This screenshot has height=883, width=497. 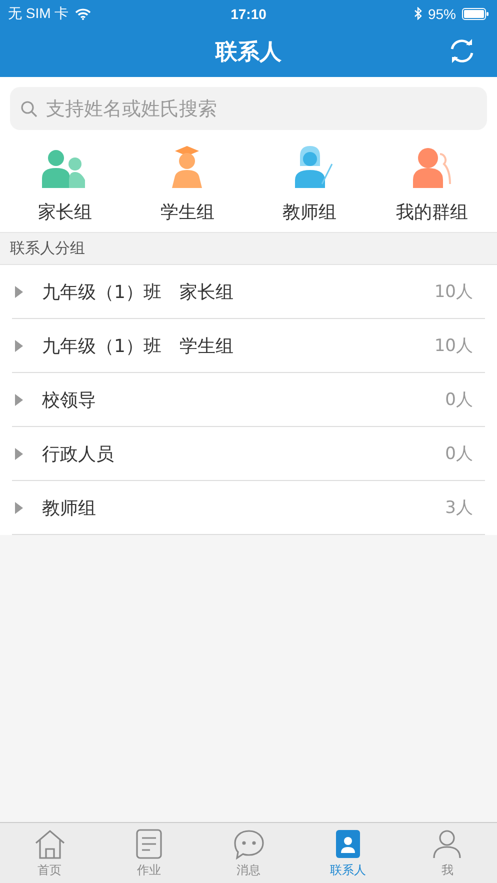 What do you see at coordinates (248, 14) in the screenshot?
I see `clock-text: 17:10` at bounding box center [248, 14].